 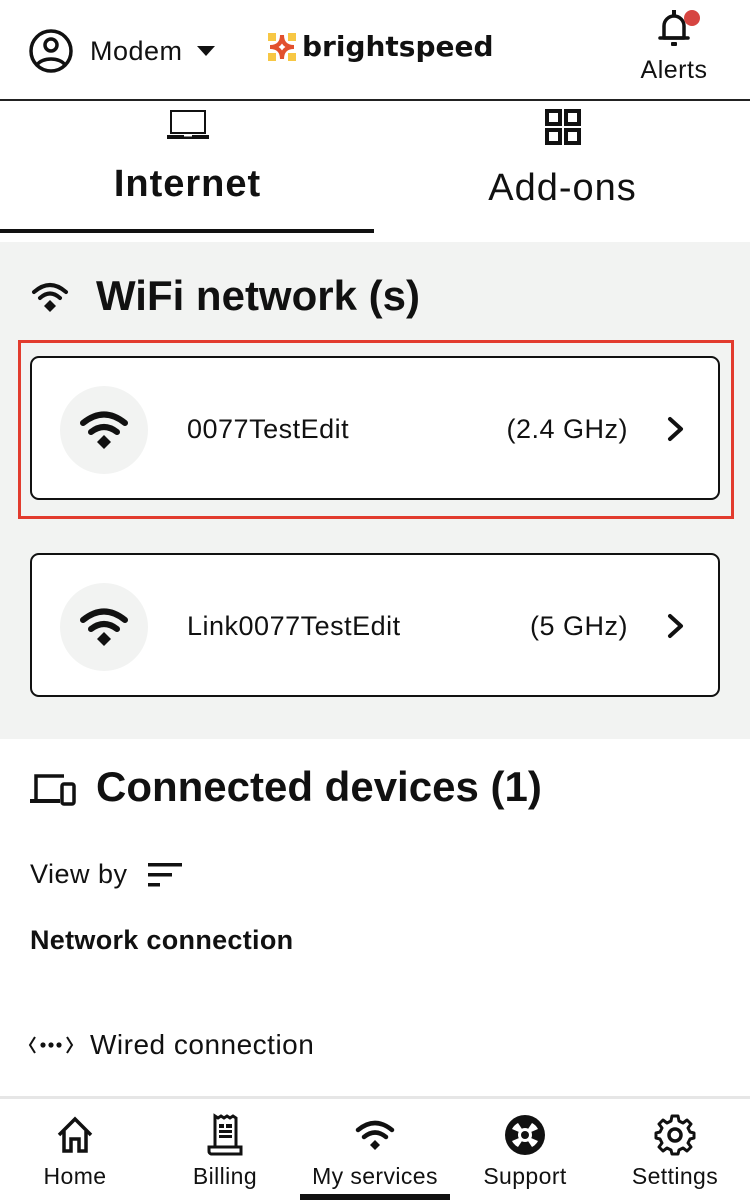 I want to click on app-header: Modem brightspeed Alerts, so click(x=375, y=50).